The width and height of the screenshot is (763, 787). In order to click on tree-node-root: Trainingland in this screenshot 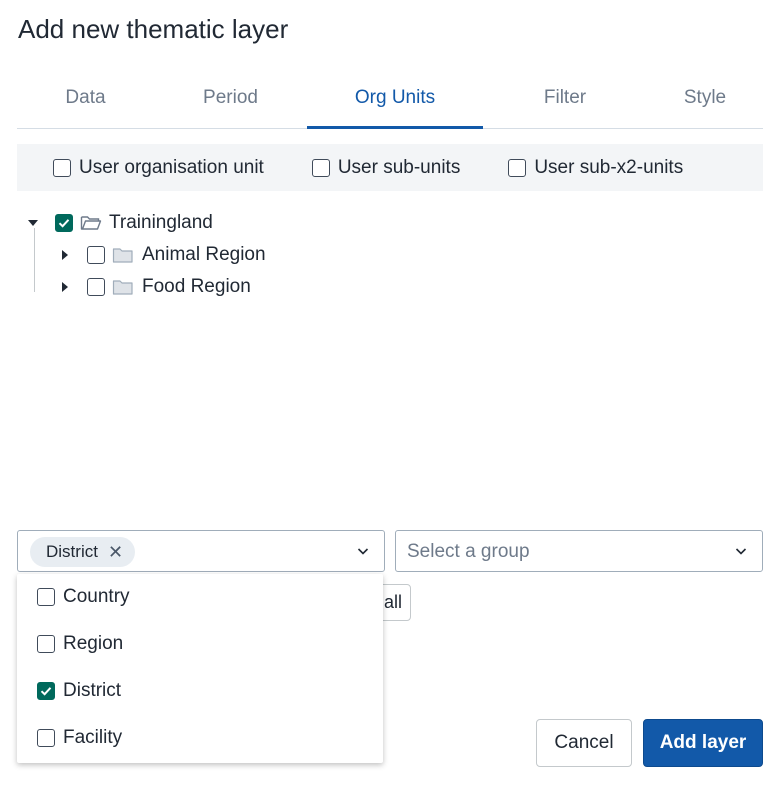, I will do `click(120, 223)`.